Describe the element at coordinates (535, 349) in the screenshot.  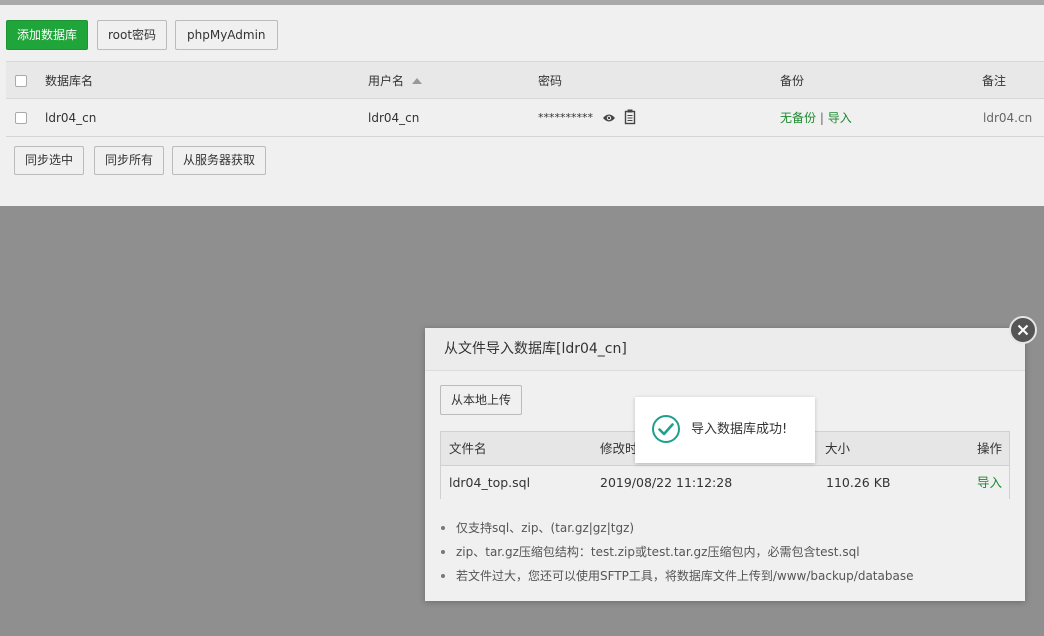
I see `modal-title: 从文件导入数据库[ldr04_cn]` at that location.